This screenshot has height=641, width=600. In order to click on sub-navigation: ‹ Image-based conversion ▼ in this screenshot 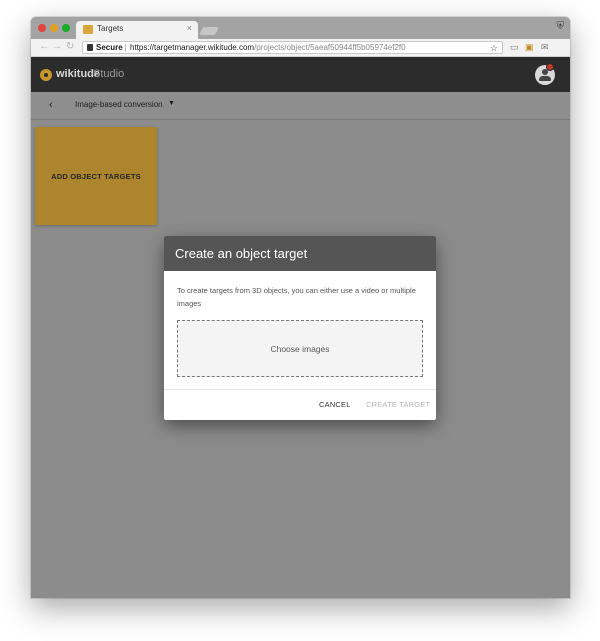, I will do `click(300, 106)`.